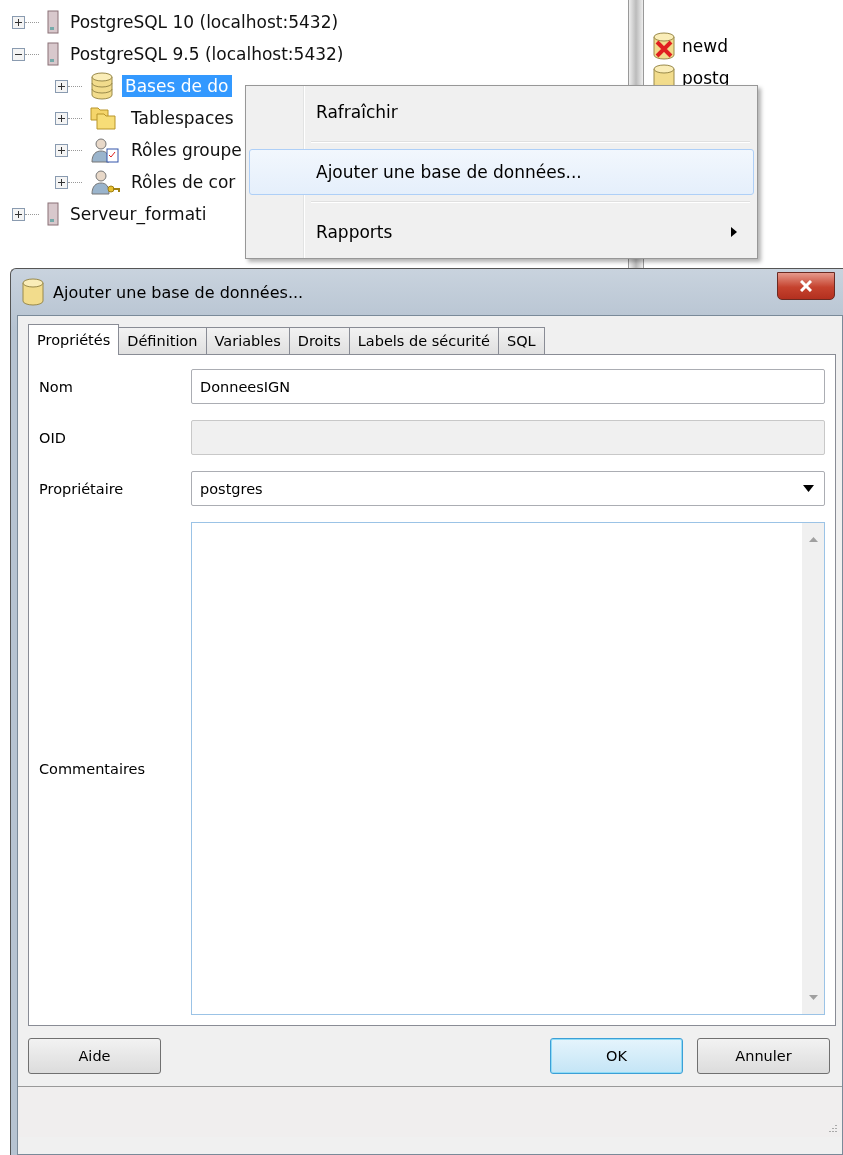 The width and height of the screenshot is (843, 1155). What do you see at coordinates (74, 339) in the screenshot?
I see `tab: Propriétés` at bounding box center [74, 339].